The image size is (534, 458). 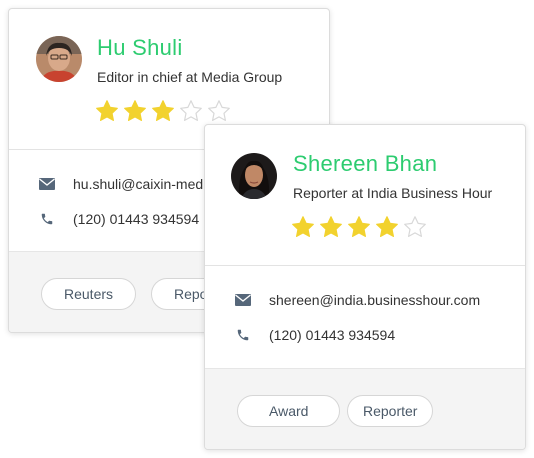 I want to click on contact-name: Hu Shuli, so click(x=140, y=47).